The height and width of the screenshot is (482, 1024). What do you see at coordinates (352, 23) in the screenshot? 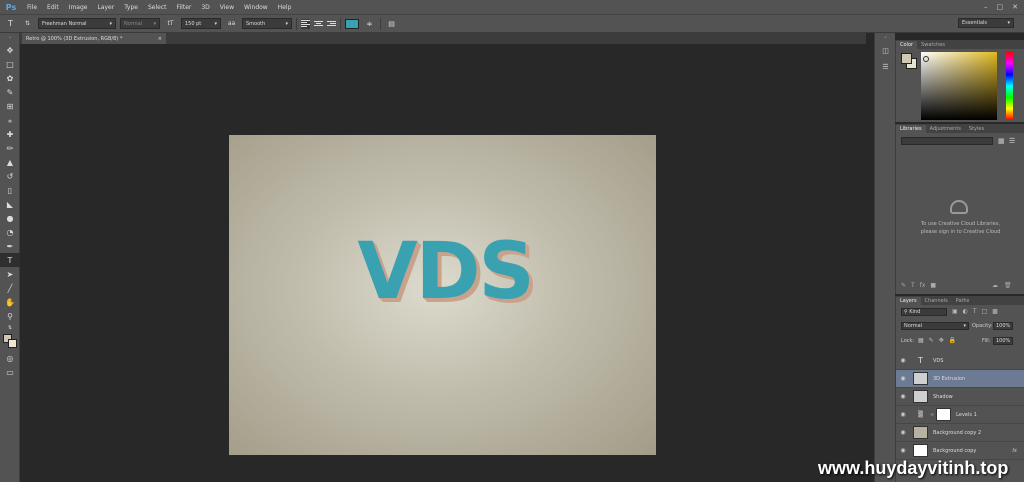
I see `text-color-swatch` at bounding box center [352, 23].